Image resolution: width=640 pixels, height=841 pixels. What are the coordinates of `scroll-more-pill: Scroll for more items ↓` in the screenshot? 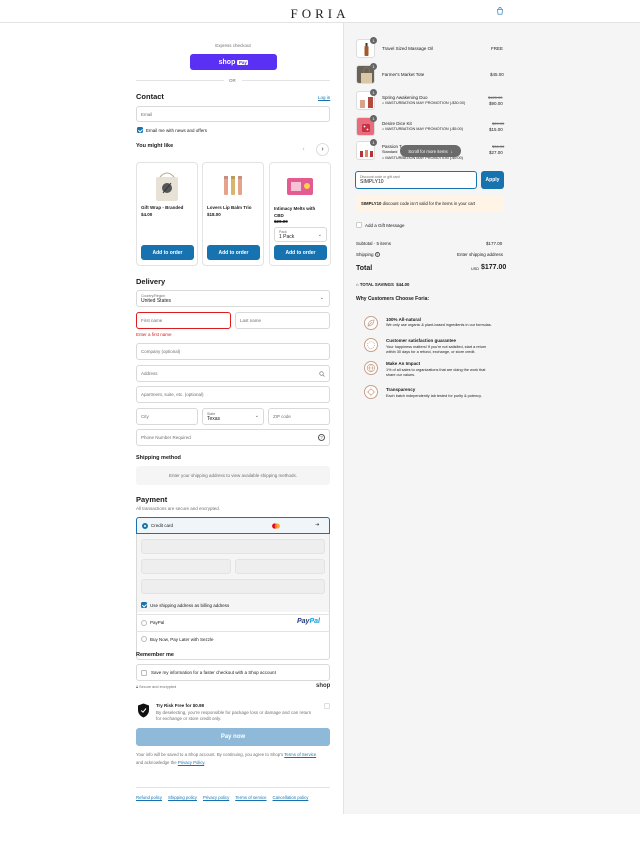 It's located at (430, 151).